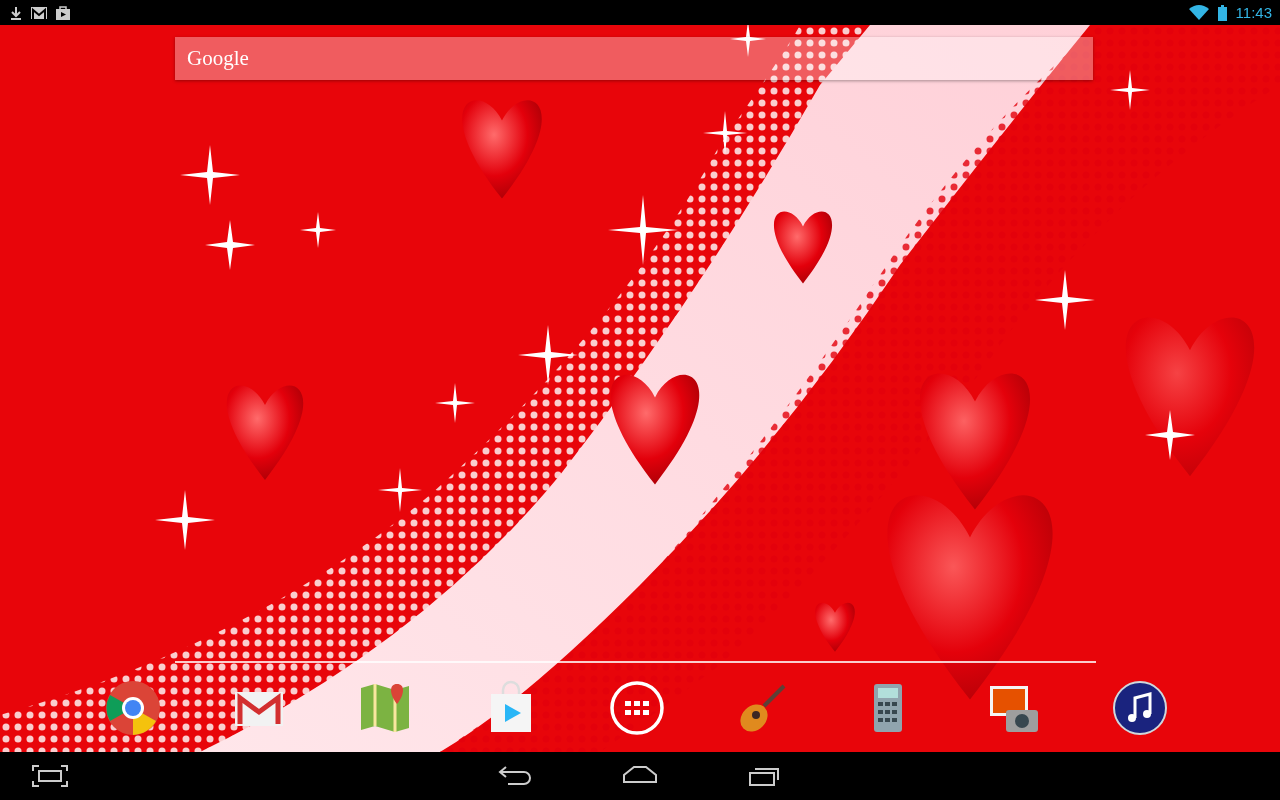  What do you see at coordinates (1222, 12) in the screenshot?
I see `battery-icon` at bounding box center [1222, 12].